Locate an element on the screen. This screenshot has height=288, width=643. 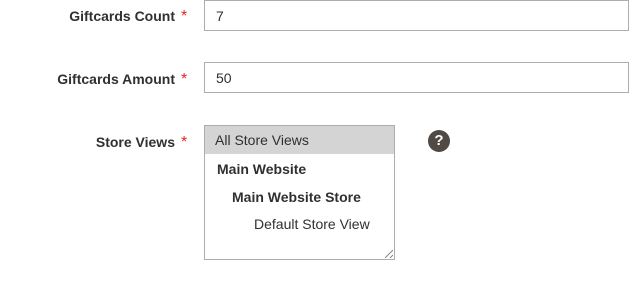
giftcards-count-label: Giftcards Count is located at coordinates (122, 16).